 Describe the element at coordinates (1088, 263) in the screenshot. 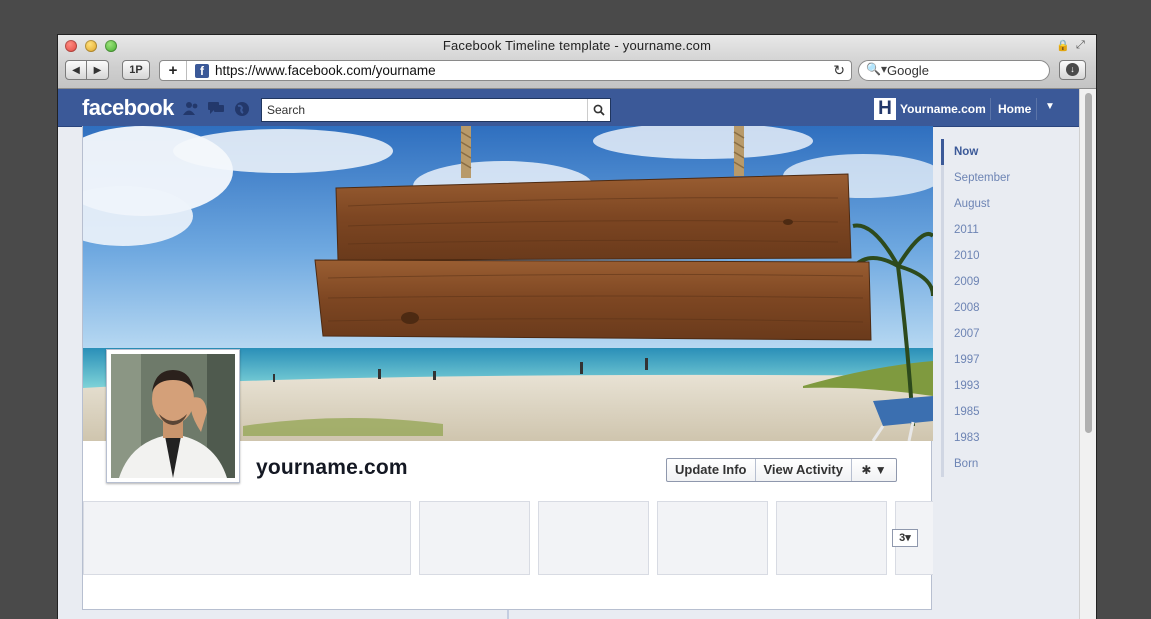

I see `scrollbar-thumb` at that location.